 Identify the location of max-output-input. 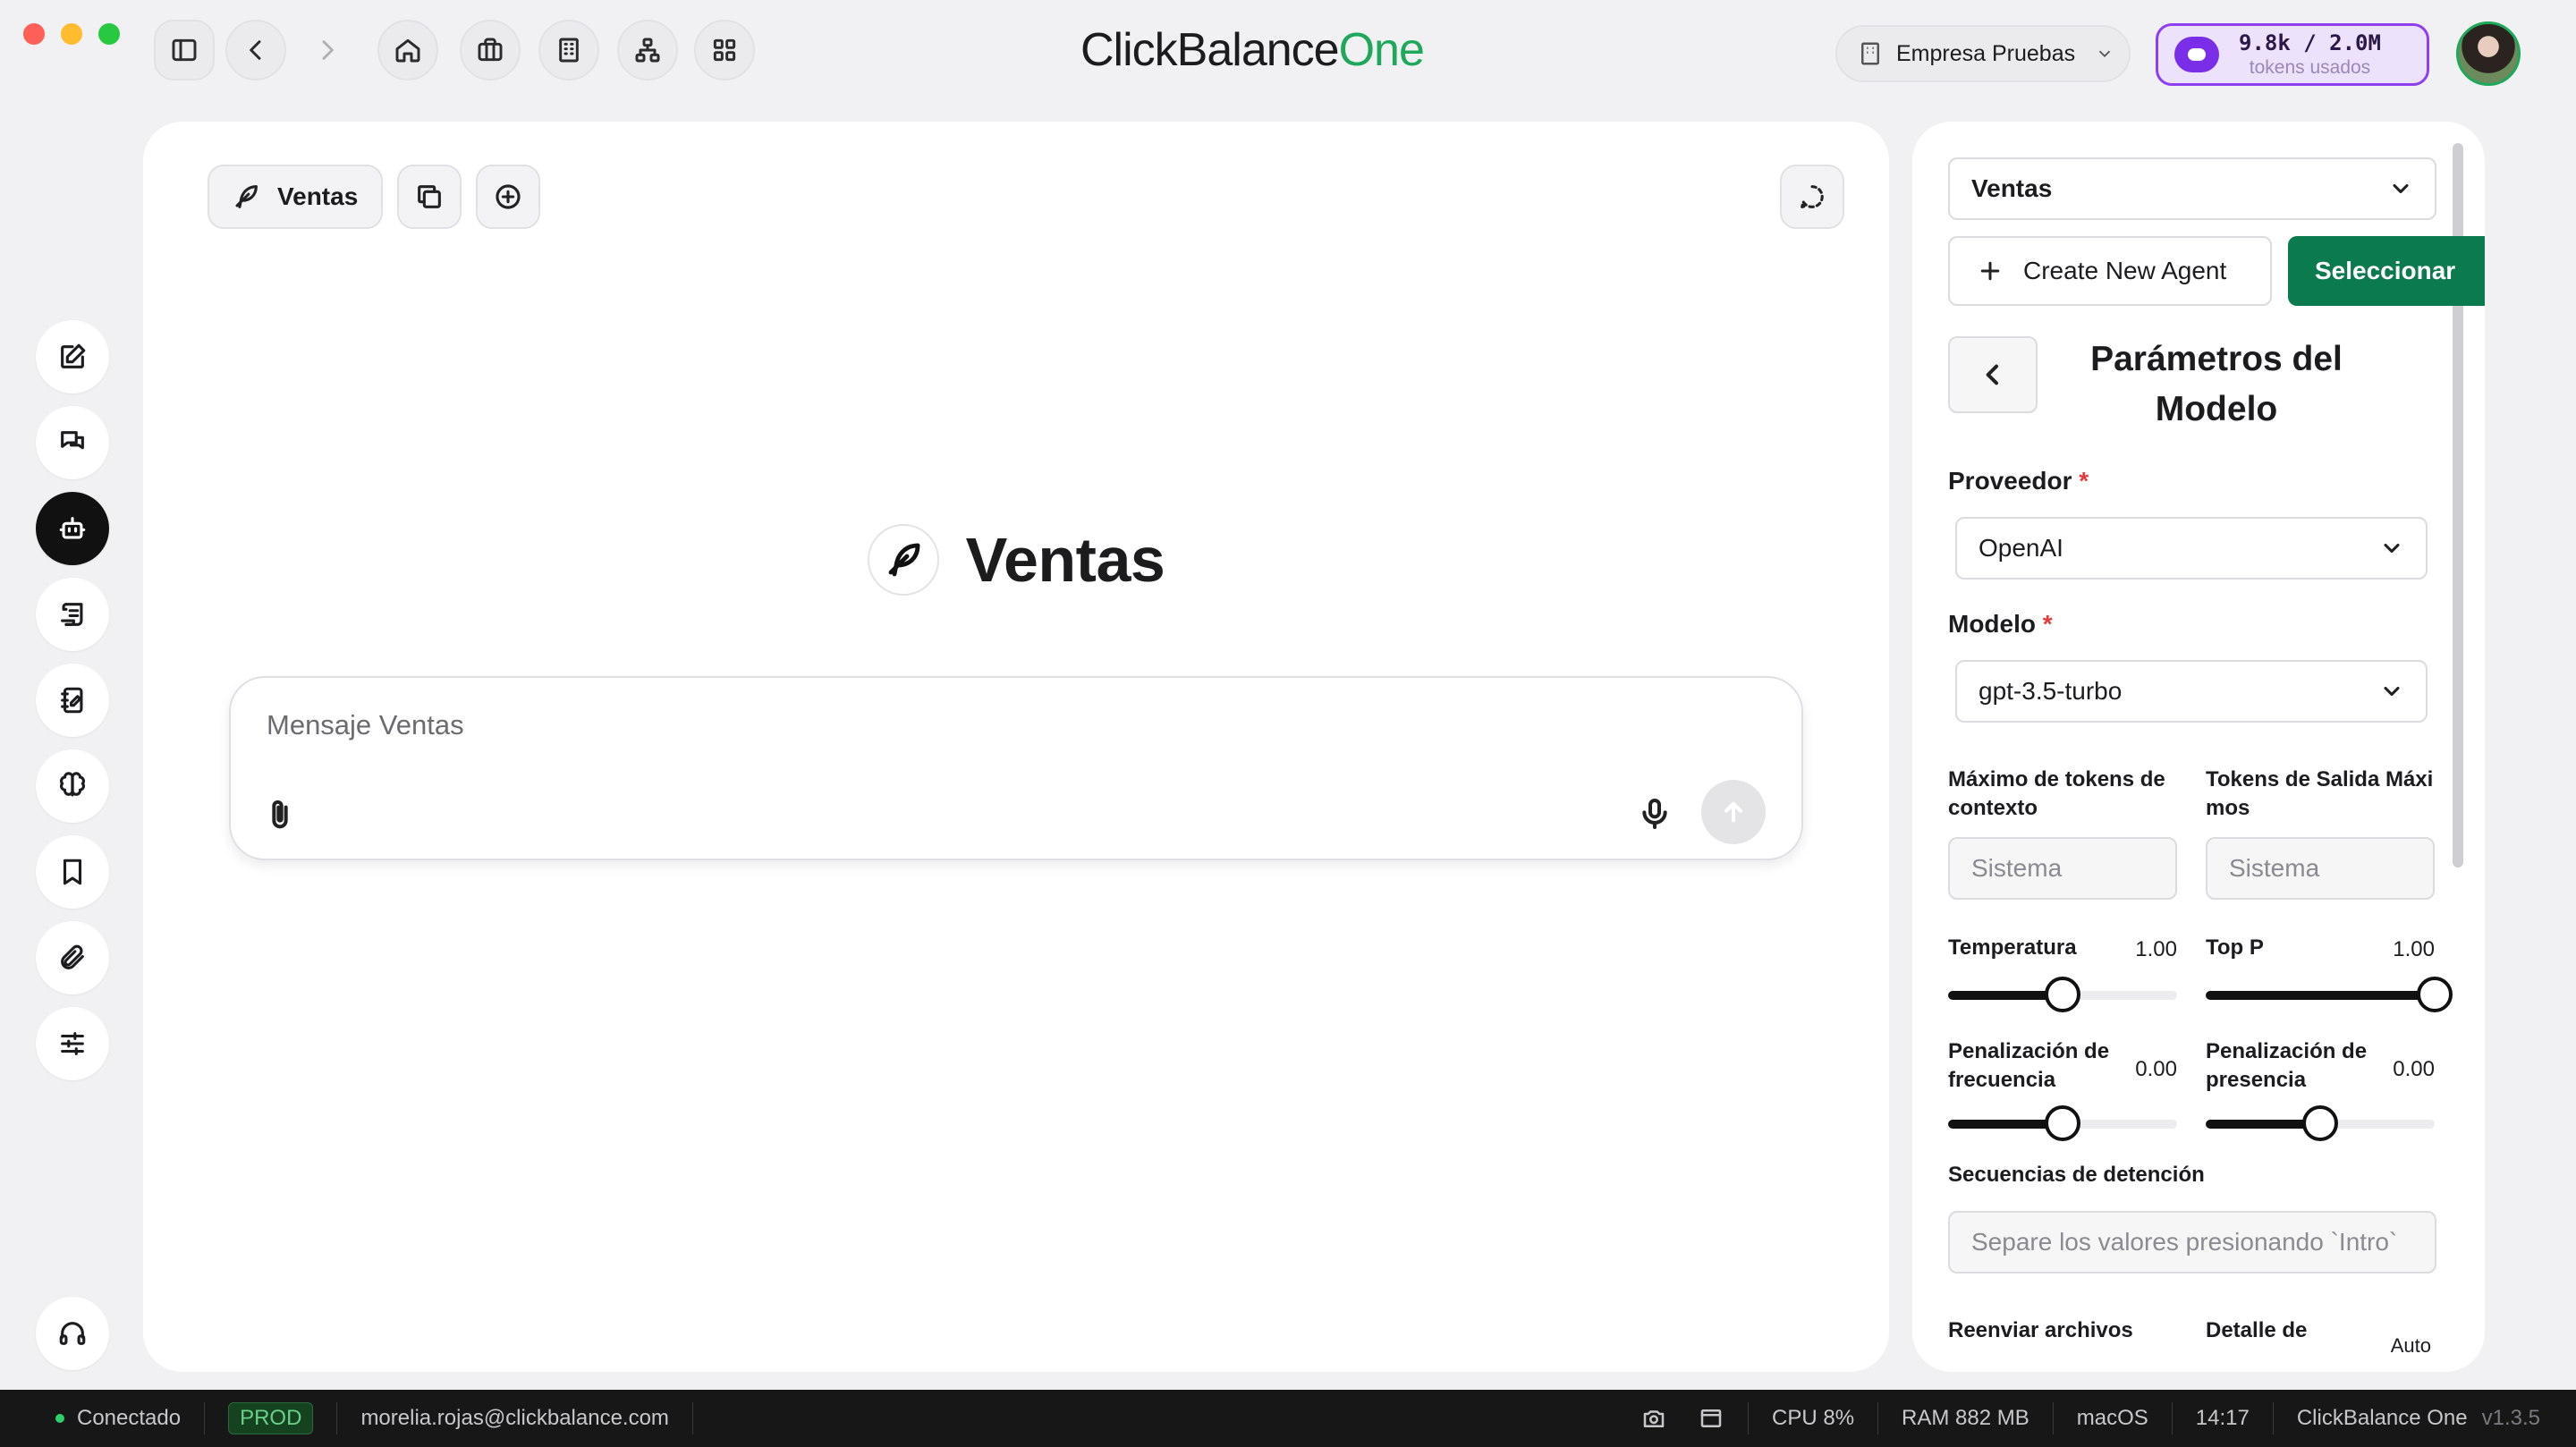
(2320, 868).